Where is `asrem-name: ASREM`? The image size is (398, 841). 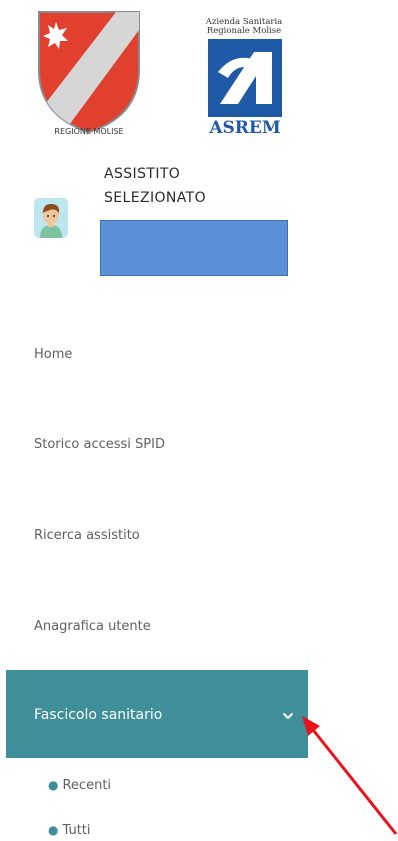
asrem-name: ASREM is located at coordinates (244, 128).